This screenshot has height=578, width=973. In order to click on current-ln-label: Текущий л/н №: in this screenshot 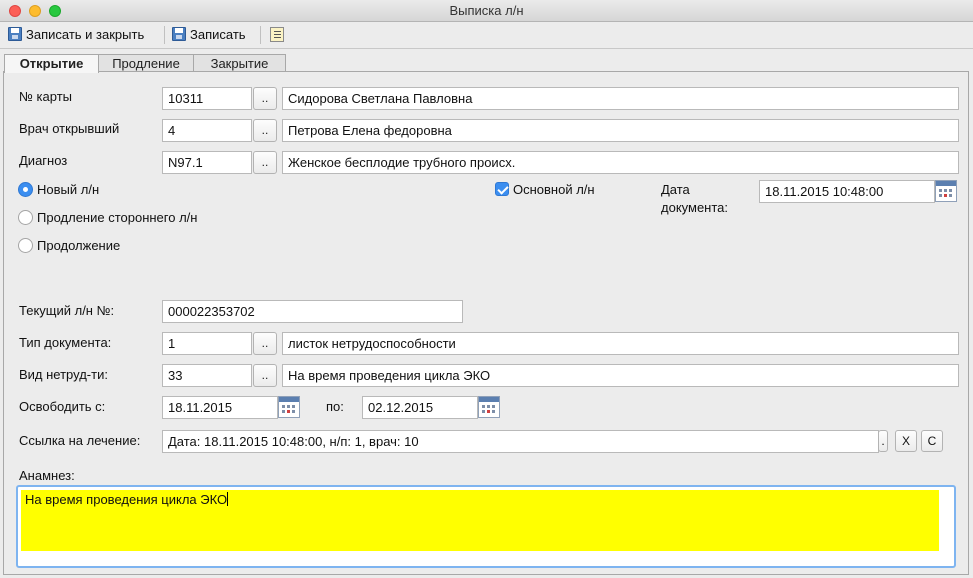, I will do `click(67, 310)`.